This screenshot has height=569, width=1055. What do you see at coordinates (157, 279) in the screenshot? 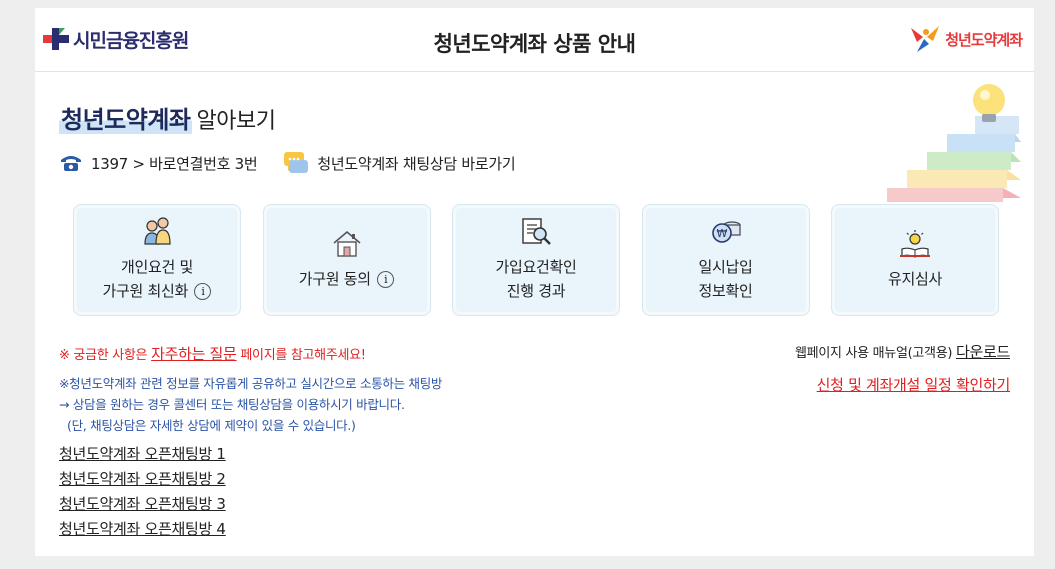
I see `card-personal-update-label: 개인요건 및 가구원 최신화 i` at bounding box center [157, 279].